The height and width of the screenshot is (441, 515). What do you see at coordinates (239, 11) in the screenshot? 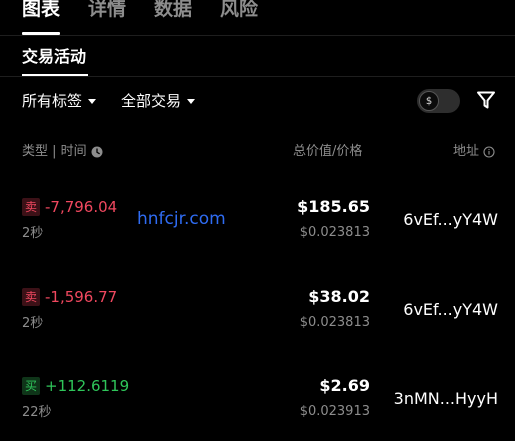
I see `tab-risk: 风险` at bounding box center [239, 11].